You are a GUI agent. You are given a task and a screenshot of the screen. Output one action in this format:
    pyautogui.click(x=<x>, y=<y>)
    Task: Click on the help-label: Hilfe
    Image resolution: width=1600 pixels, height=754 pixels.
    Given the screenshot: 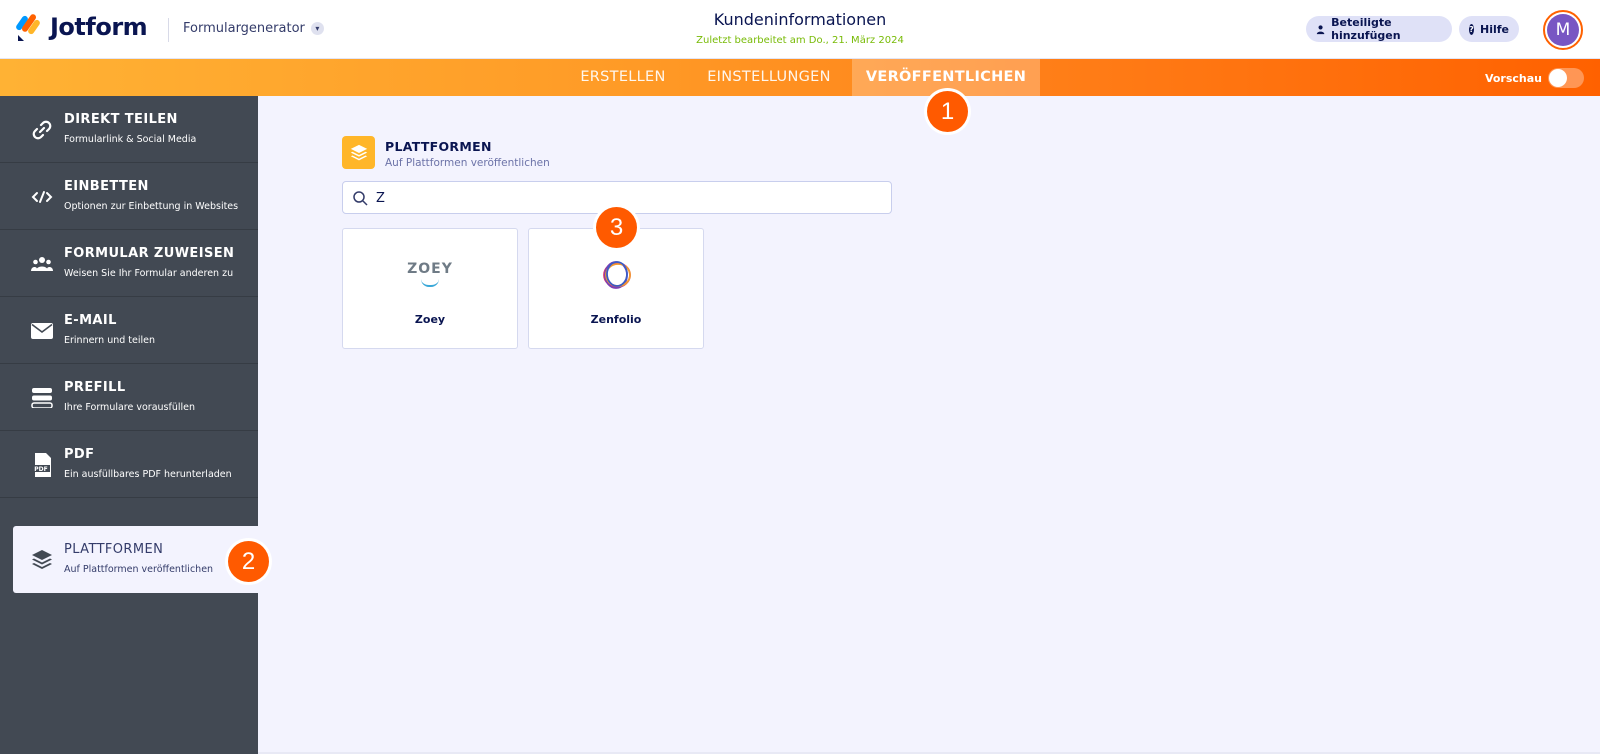 What is the action you would take?
    pyautogui.click(x=1494, y=29)
    